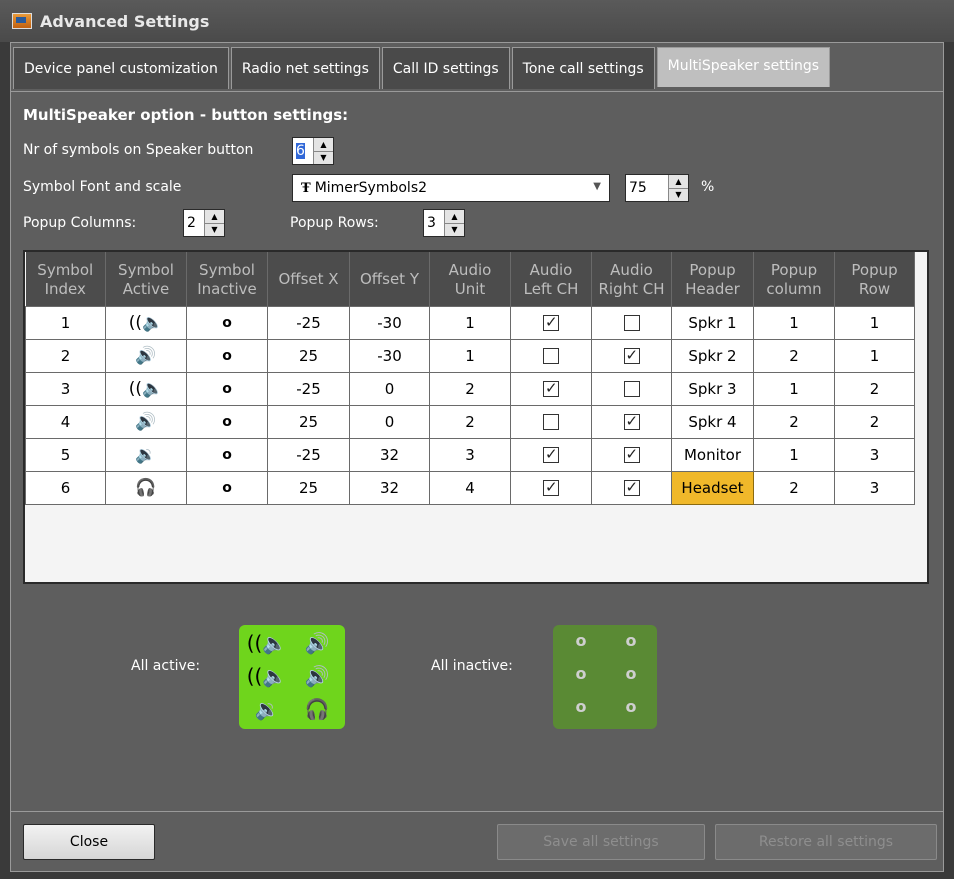  What do you see at coordinates (874, 279) in the screenshot?
I see `column-header: Popup Row` at bounding box center [874, 279].